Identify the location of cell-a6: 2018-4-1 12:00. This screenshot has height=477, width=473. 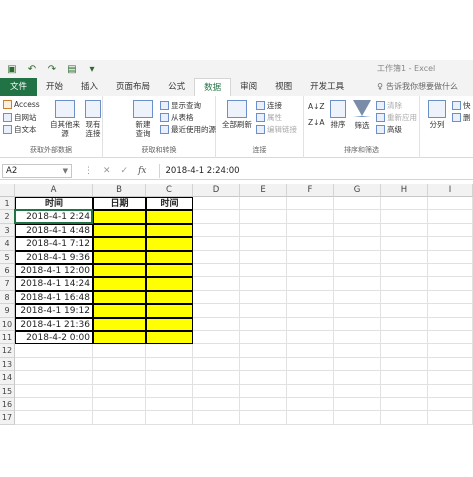
(54, 271).